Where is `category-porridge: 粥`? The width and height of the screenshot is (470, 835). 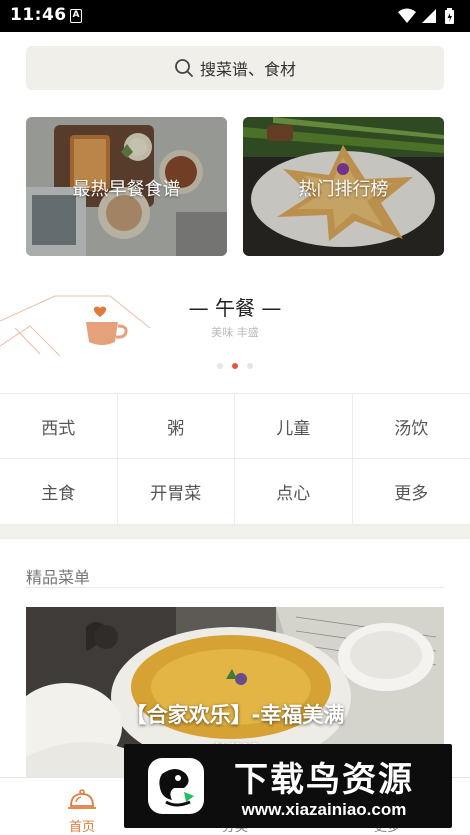
category-porridge: 粥 is located at coordinates (176, 426).